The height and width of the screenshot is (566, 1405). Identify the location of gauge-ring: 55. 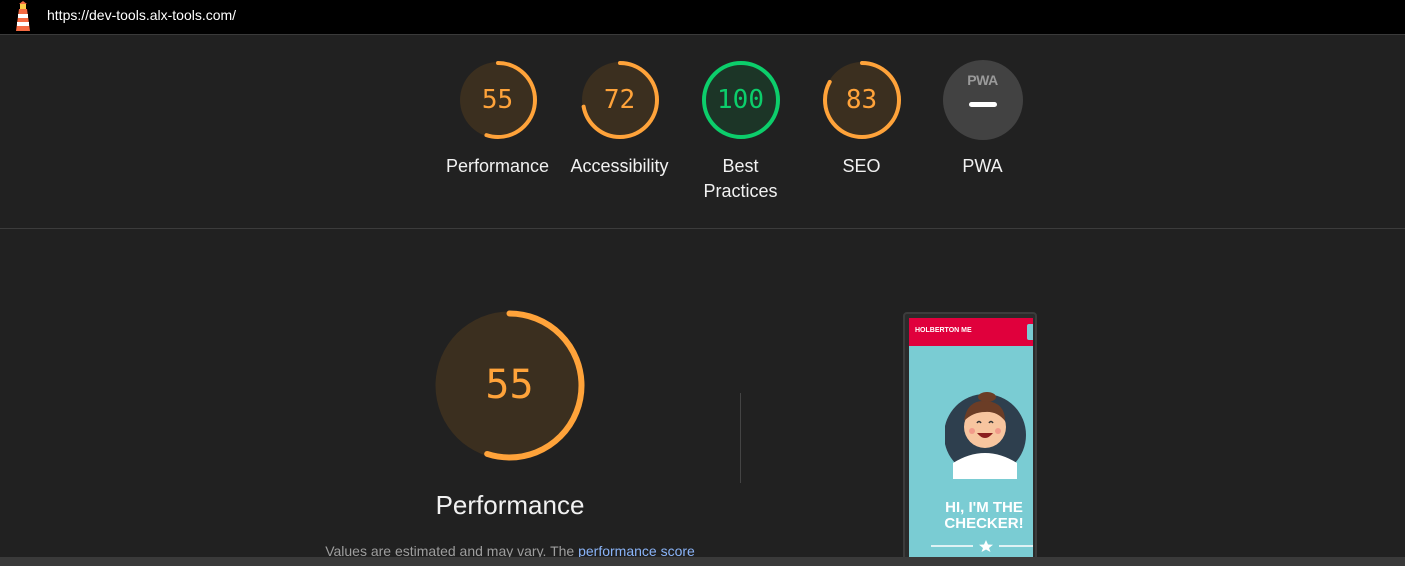
(498, 100).